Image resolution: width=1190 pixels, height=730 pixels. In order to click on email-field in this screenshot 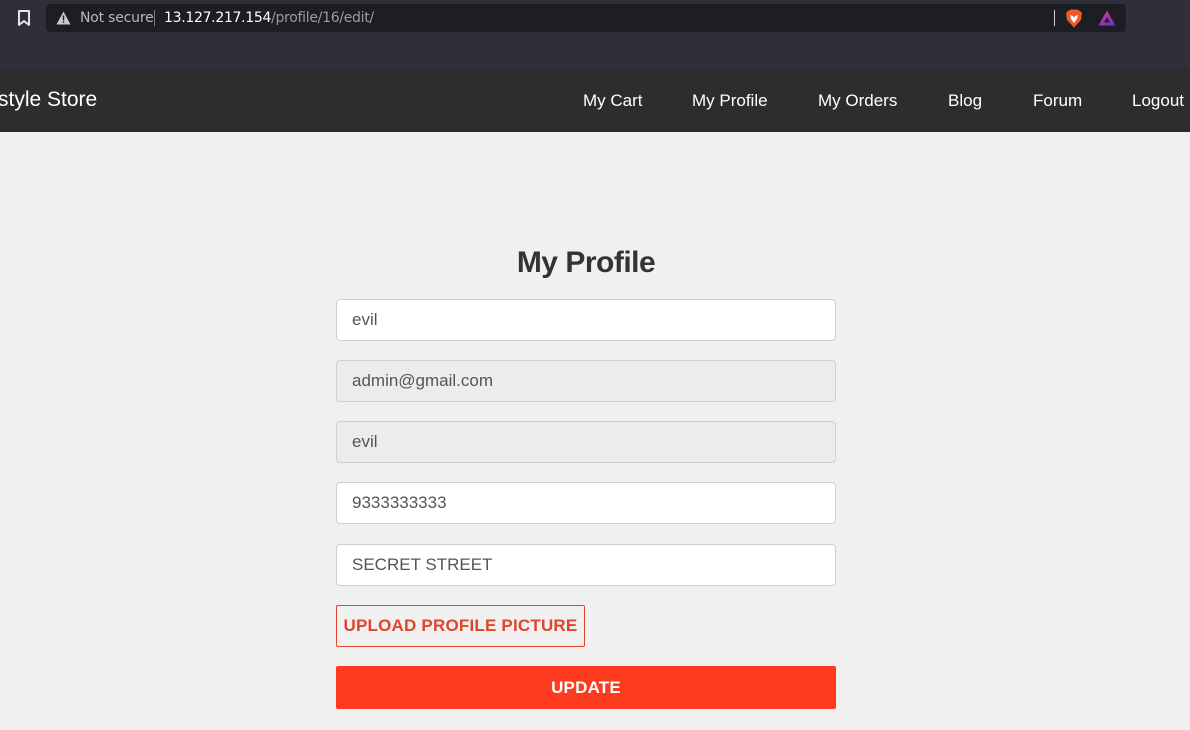, I will do `click(586, 381)`.